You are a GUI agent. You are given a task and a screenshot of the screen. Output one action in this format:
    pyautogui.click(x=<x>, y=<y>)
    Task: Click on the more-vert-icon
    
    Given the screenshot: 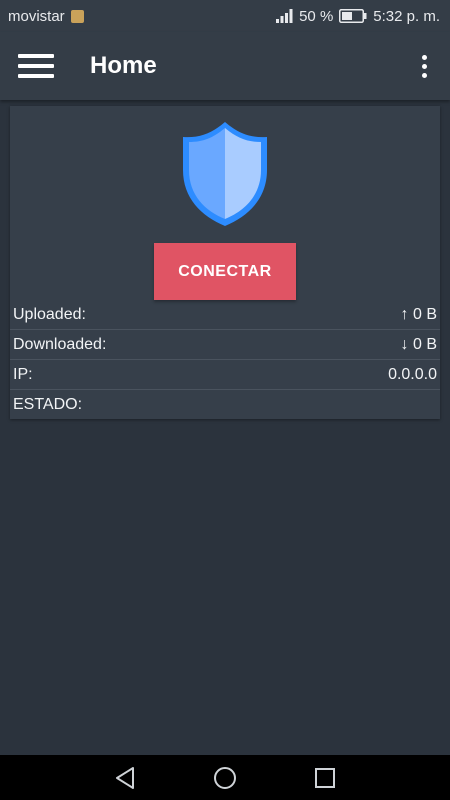 What is the action you would take?
    pyautogui.click(x=424, y=57)
    